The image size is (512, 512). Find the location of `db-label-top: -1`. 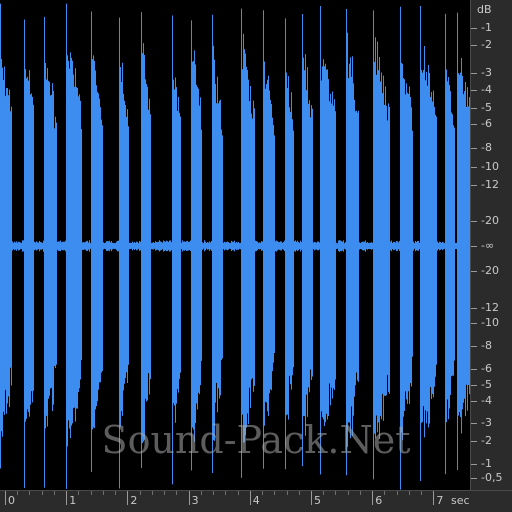

db-label-top: -1 is located at coordinates (486, 27).